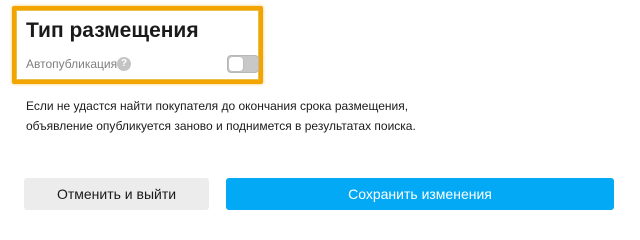  Describe the element at coordinates (112, 30) in the screenshot. I see `section-title: Тип размещения` at that location.